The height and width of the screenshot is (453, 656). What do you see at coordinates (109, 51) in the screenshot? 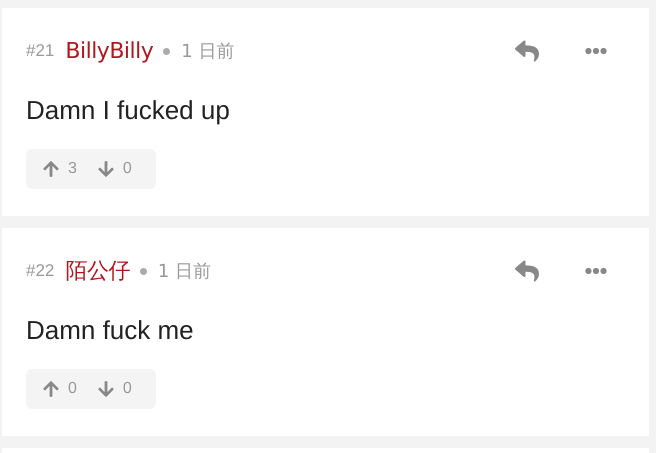
I see `author-name: BillyBilly` at bounding box center [109, 51].